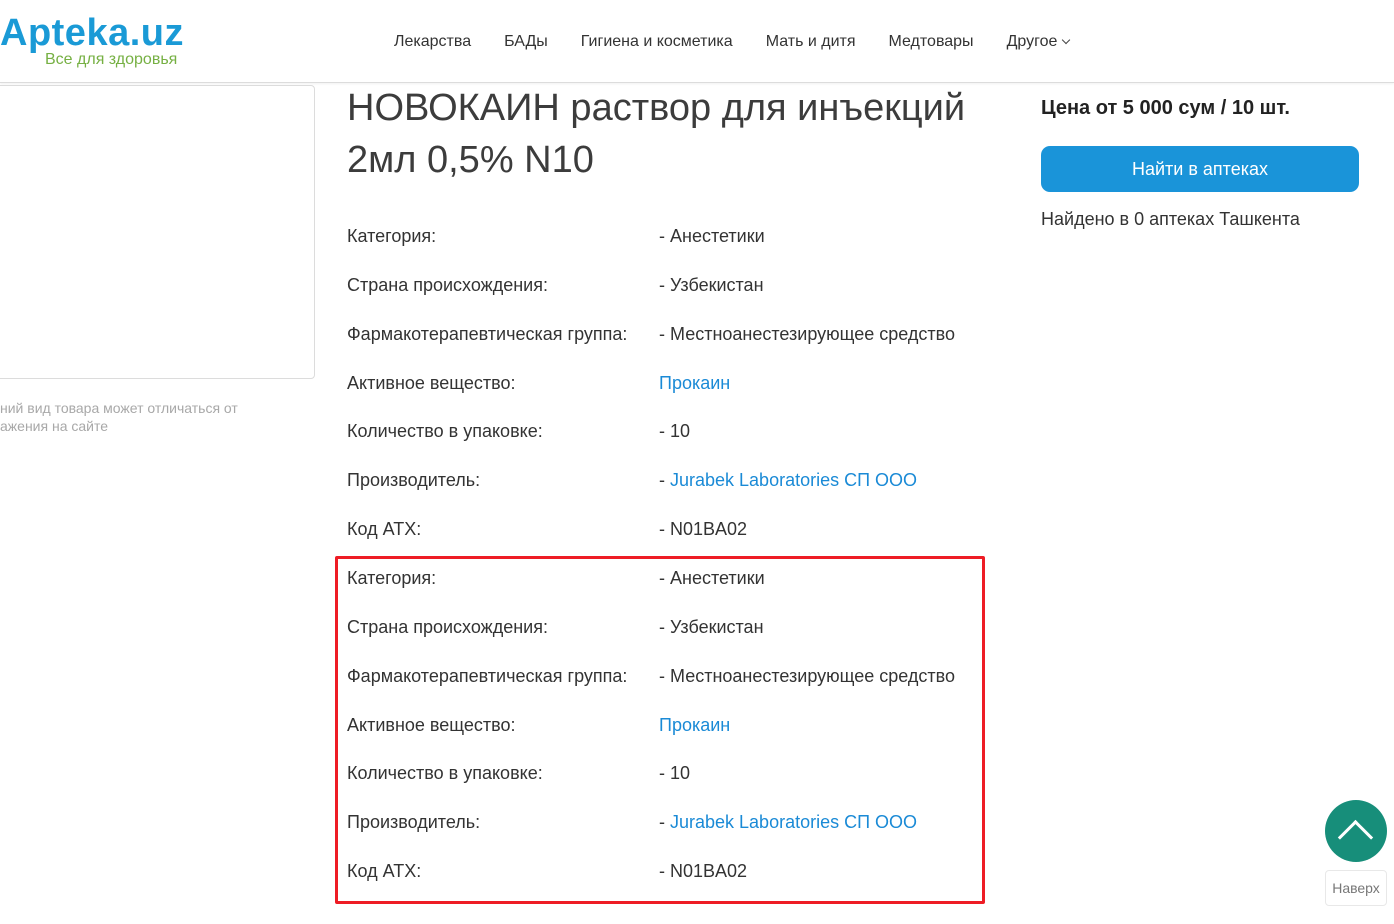 This screenshot has width=1394, height=924. I want to click on nav-item-other-label: Другое, so click(1032, 41).